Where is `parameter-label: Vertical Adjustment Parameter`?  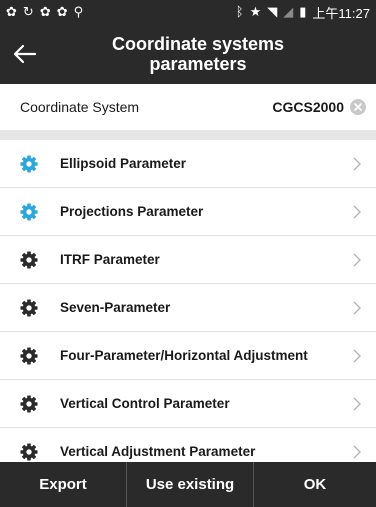 parameter-label: Vertical Adjustment Parameter is located at coordinates (158, 451).